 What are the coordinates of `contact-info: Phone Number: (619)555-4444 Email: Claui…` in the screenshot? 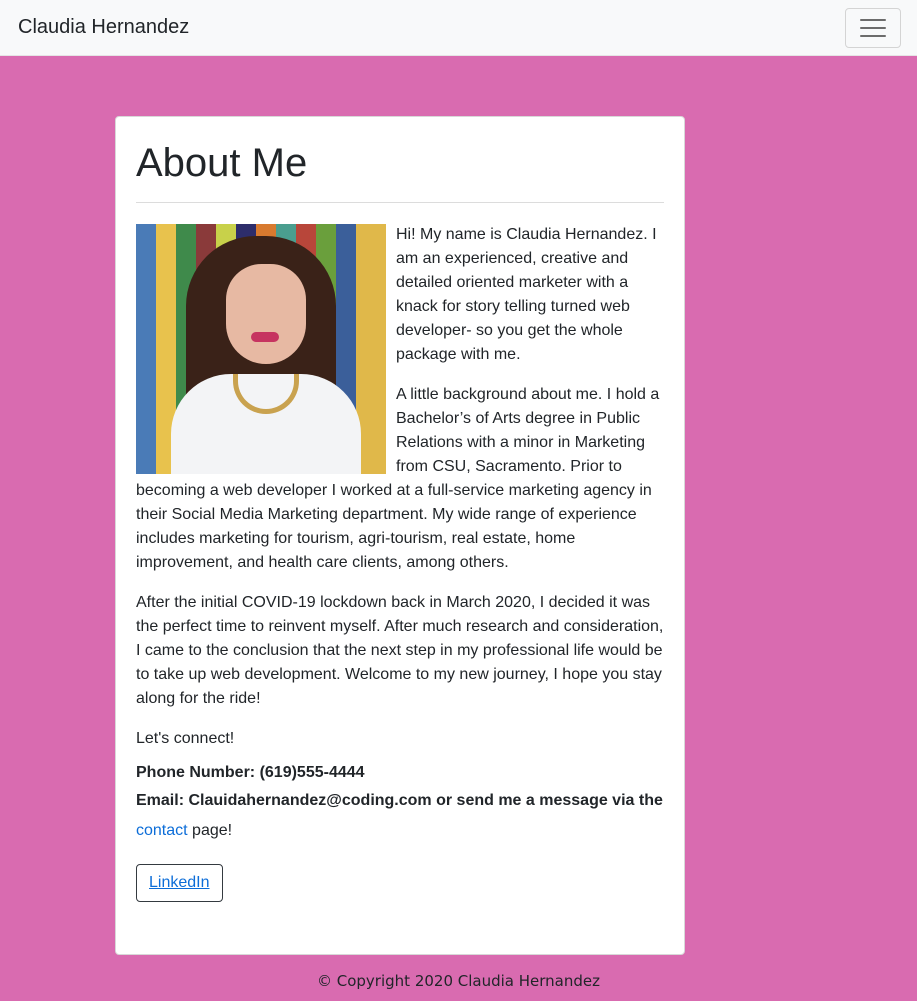 It's located at (400, 787).